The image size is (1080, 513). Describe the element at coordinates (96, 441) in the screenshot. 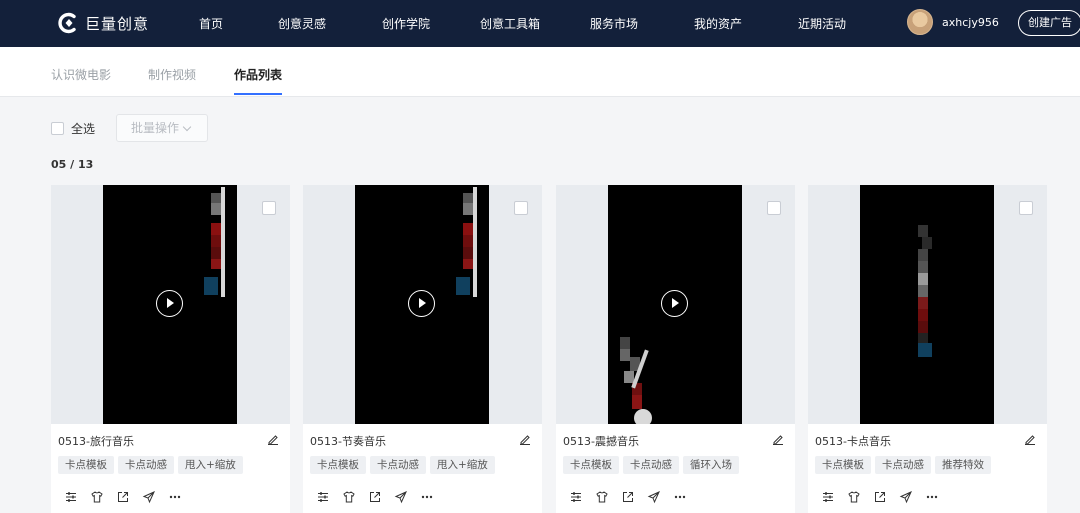

I see `card-title: 0513-旅行音乐` at that location.